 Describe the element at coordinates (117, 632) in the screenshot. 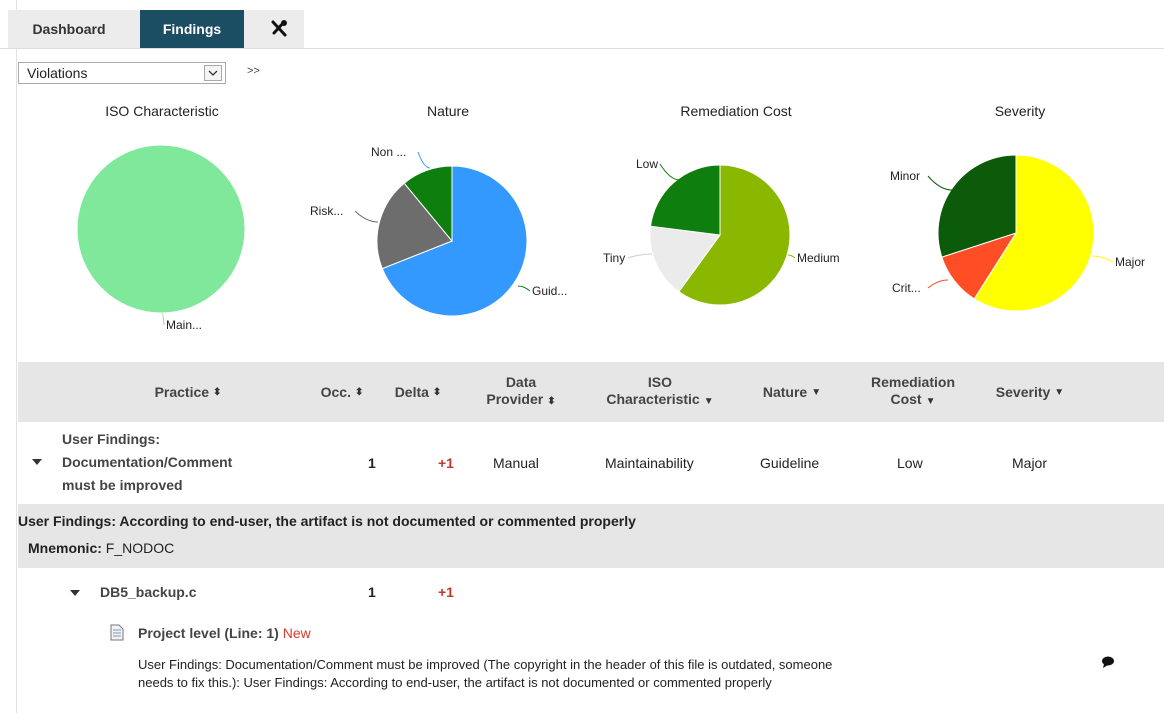

I see `document-icon` at that location.